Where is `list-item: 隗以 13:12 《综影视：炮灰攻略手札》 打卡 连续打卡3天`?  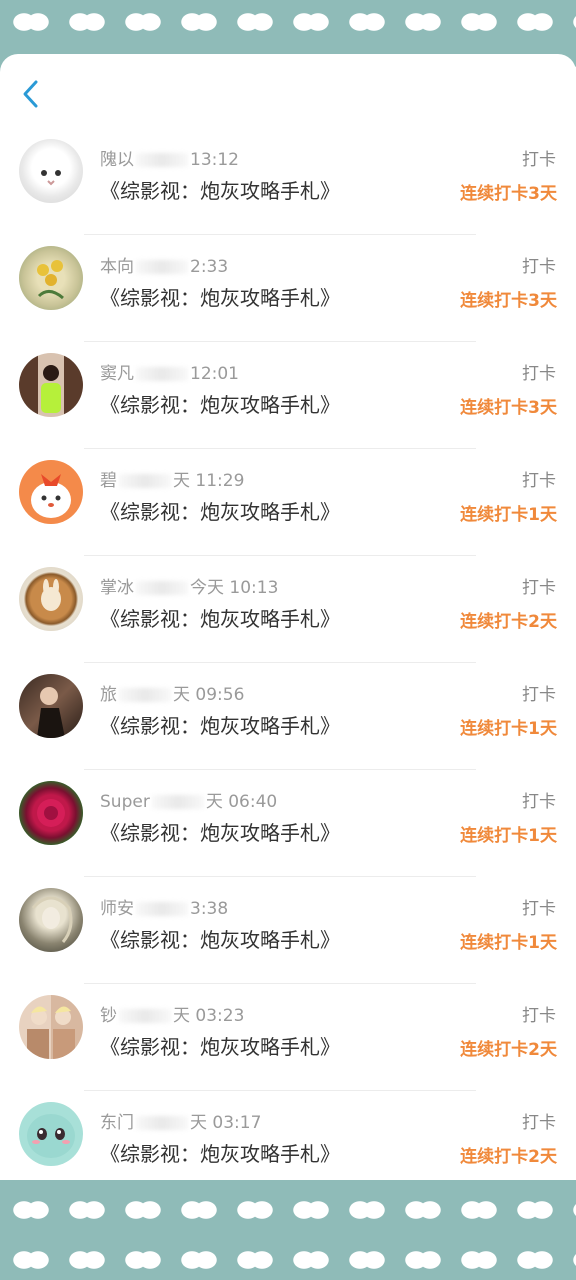 list-item: 隗以 13:12 《综影视：炮灰攻略手札》 打卡 连续打卡3天 is located at coordinates (288, 181).